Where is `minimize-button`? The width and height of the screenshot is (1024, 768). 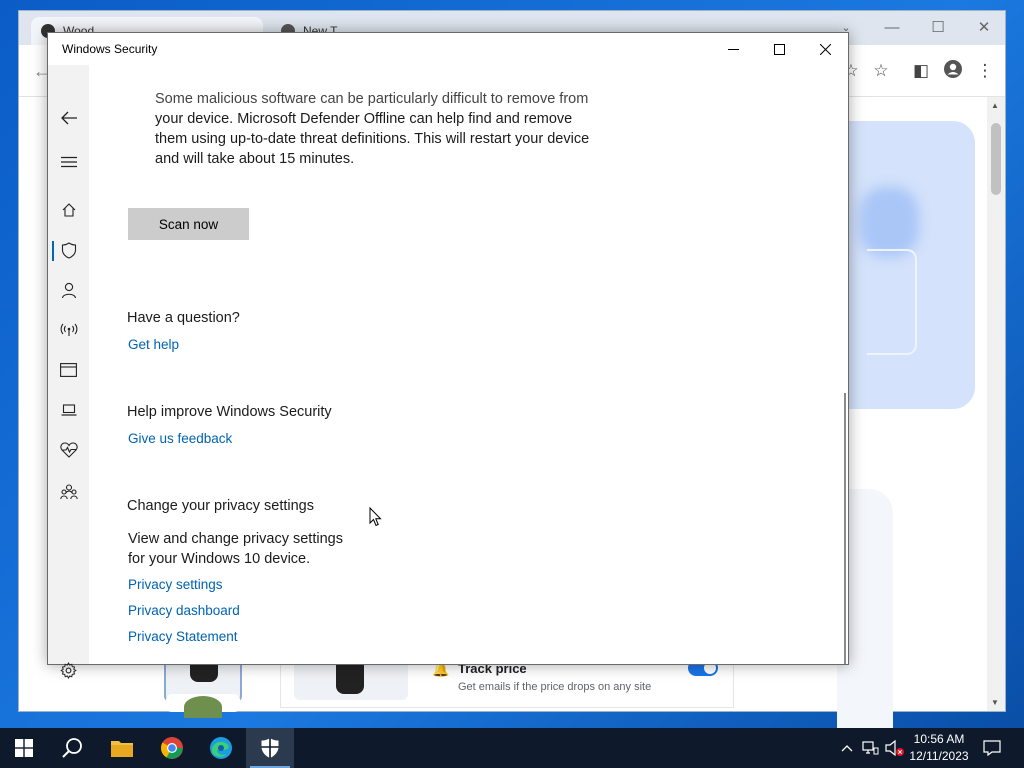
minimize-button is located at coordinates (733, 49).